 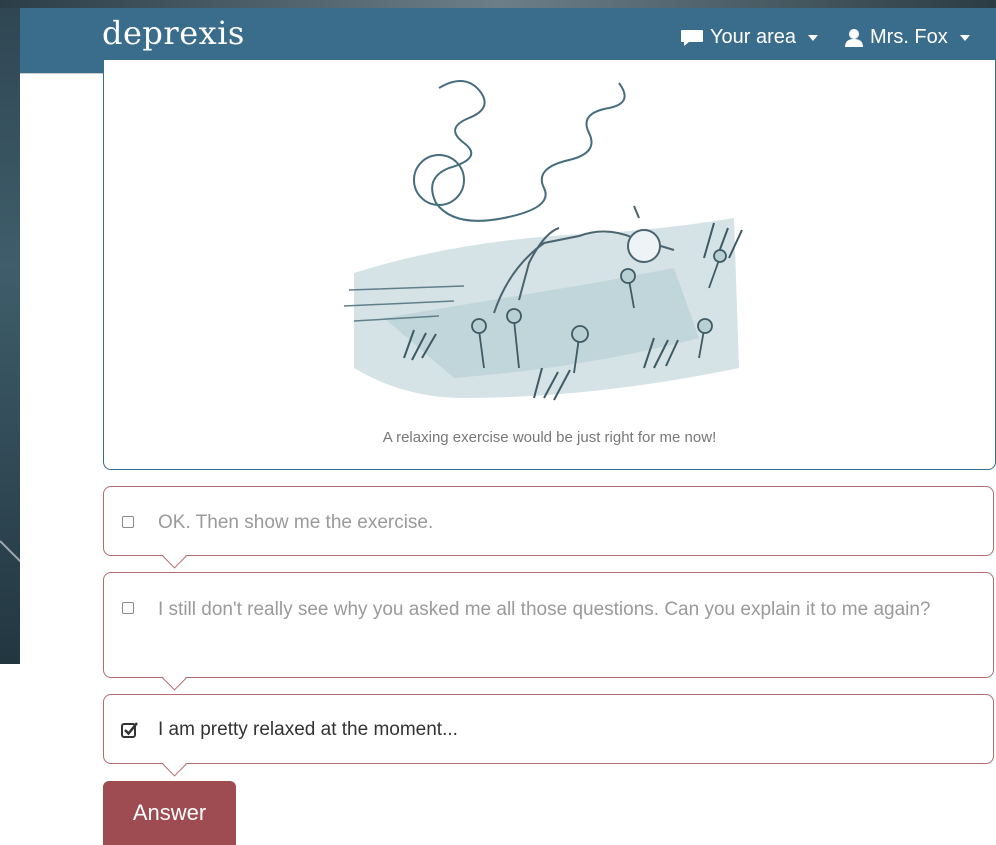 What do you see at coordinates (296, 522) in the screenshot?
I see `answer-option-label: OK. Then show me the exercise.` at bounding box center [296, 522].